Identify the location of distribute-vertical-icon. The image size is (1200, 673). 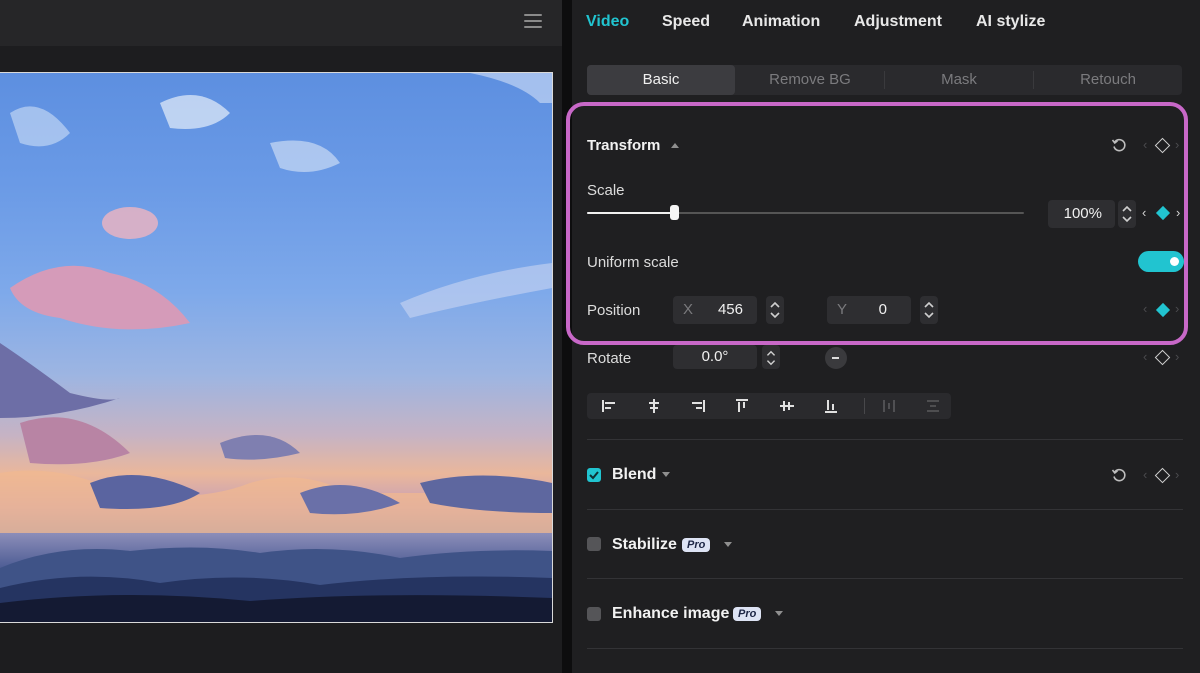
(933, 406).